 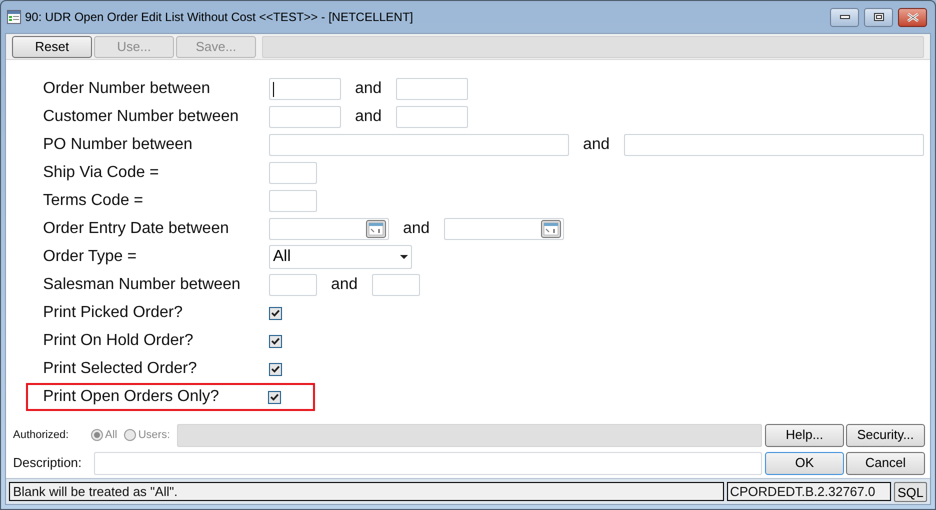 I want to click on field-label: Print Picked Order?, so click(x=113, y=313).